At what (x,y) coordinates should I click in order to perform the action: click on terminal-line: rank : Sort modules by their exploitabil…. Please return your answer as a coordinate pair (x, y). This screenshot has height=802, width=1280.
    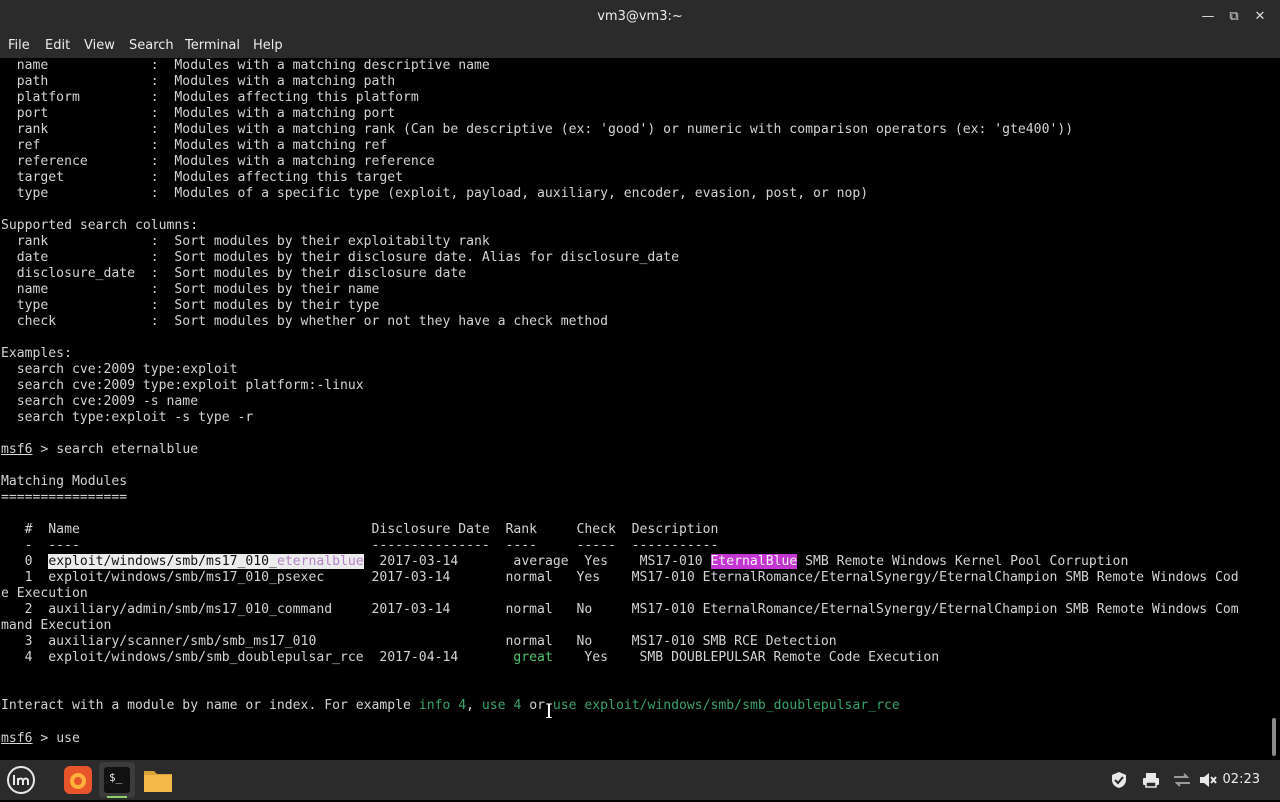
    Looking at the image, I should click on (245, 241).